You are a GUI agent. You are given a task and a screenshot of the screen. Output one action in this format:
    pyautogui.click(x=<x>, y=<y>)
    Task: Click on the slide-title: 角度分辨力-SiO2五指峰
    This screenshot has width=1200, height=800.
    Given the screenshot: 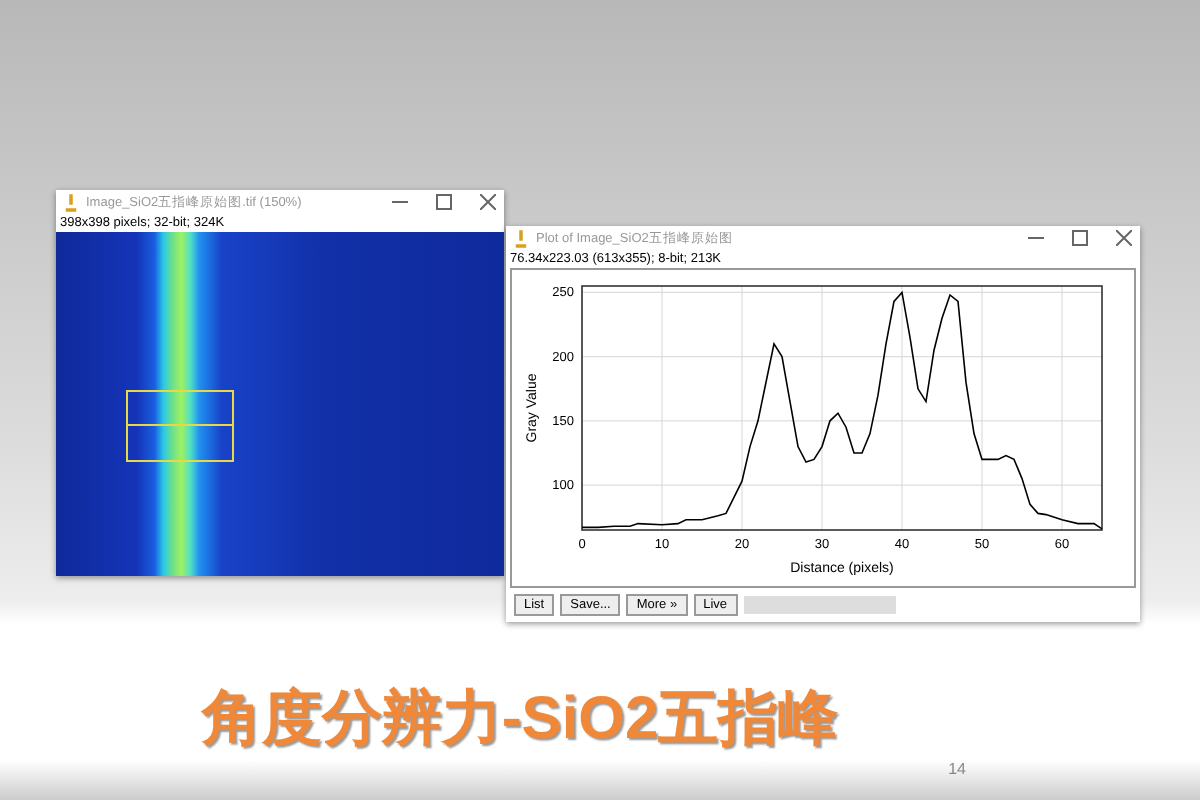 What is the action you would take?
    pyautogui.click(x=520, y=720)
    